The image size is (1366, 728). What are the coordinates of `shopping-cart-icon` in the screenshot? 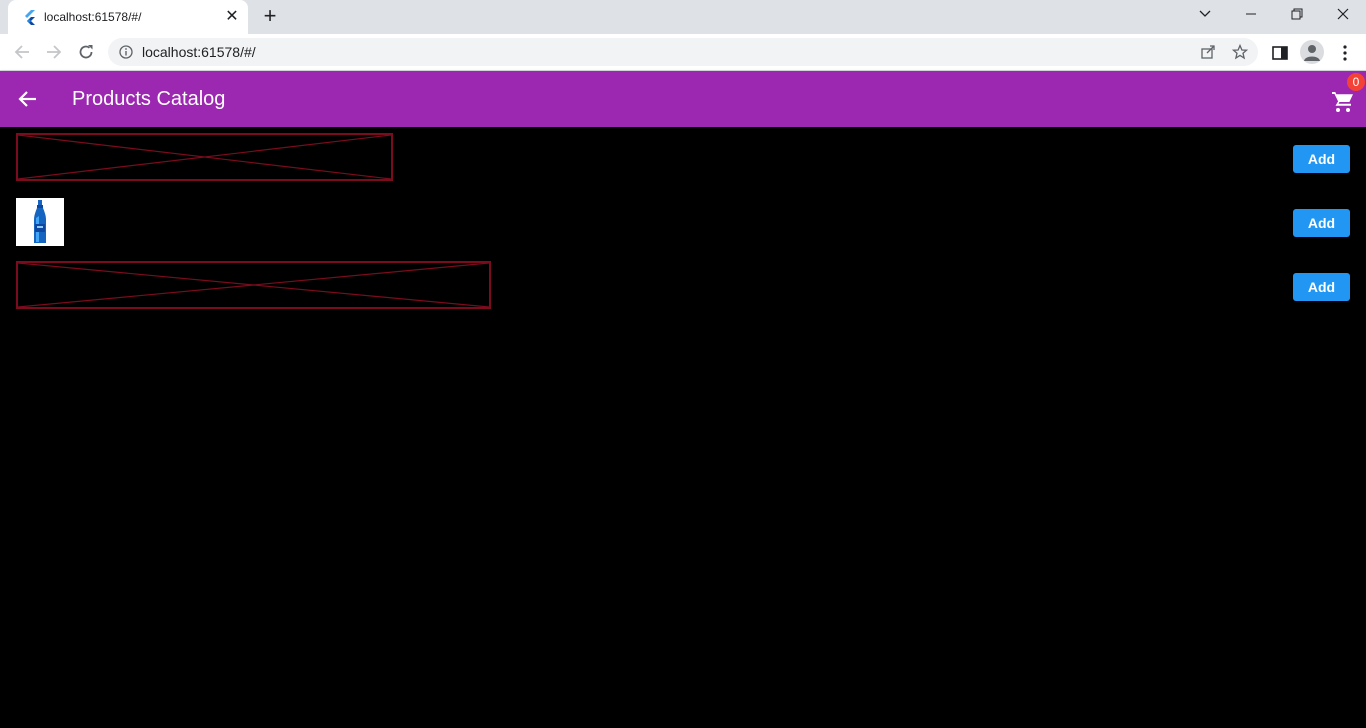 It's located at (1343, 102).